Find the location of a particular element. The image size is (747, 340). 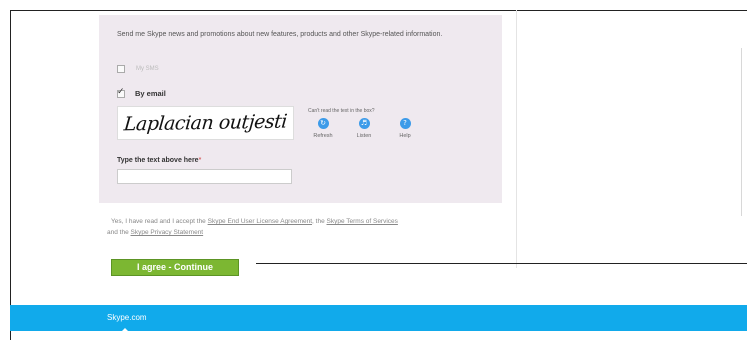

captcha-image: Laplacian outjesti is located at coordinates (205, 123).